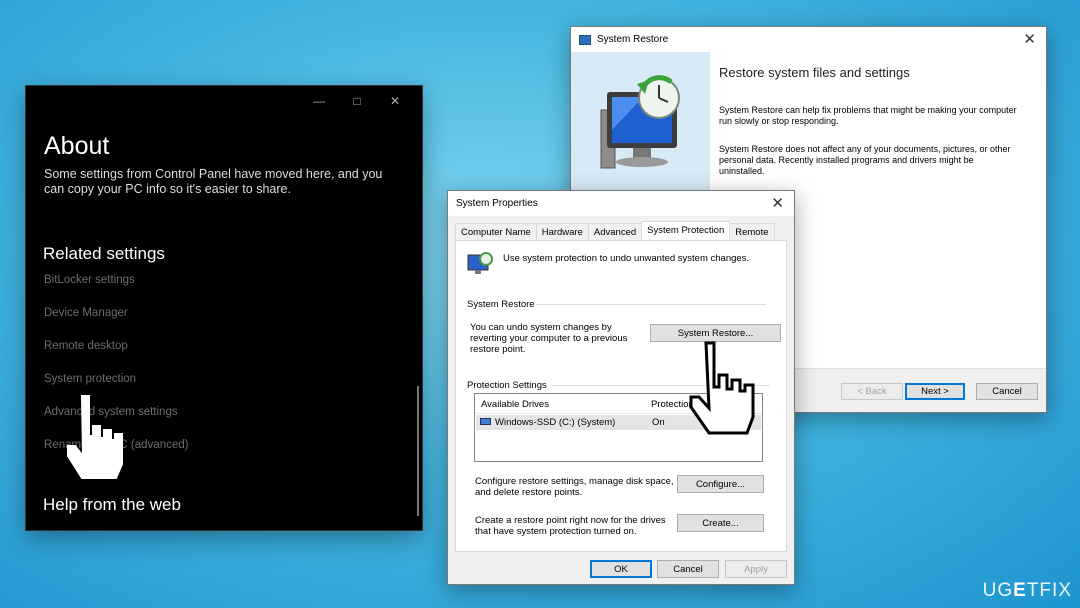 This screenshot has height=608, width=1080. What do you see at coordinates (633, 39) in the screenshot?
I see `window-title: System Restore` at bounding box center [633, 39].